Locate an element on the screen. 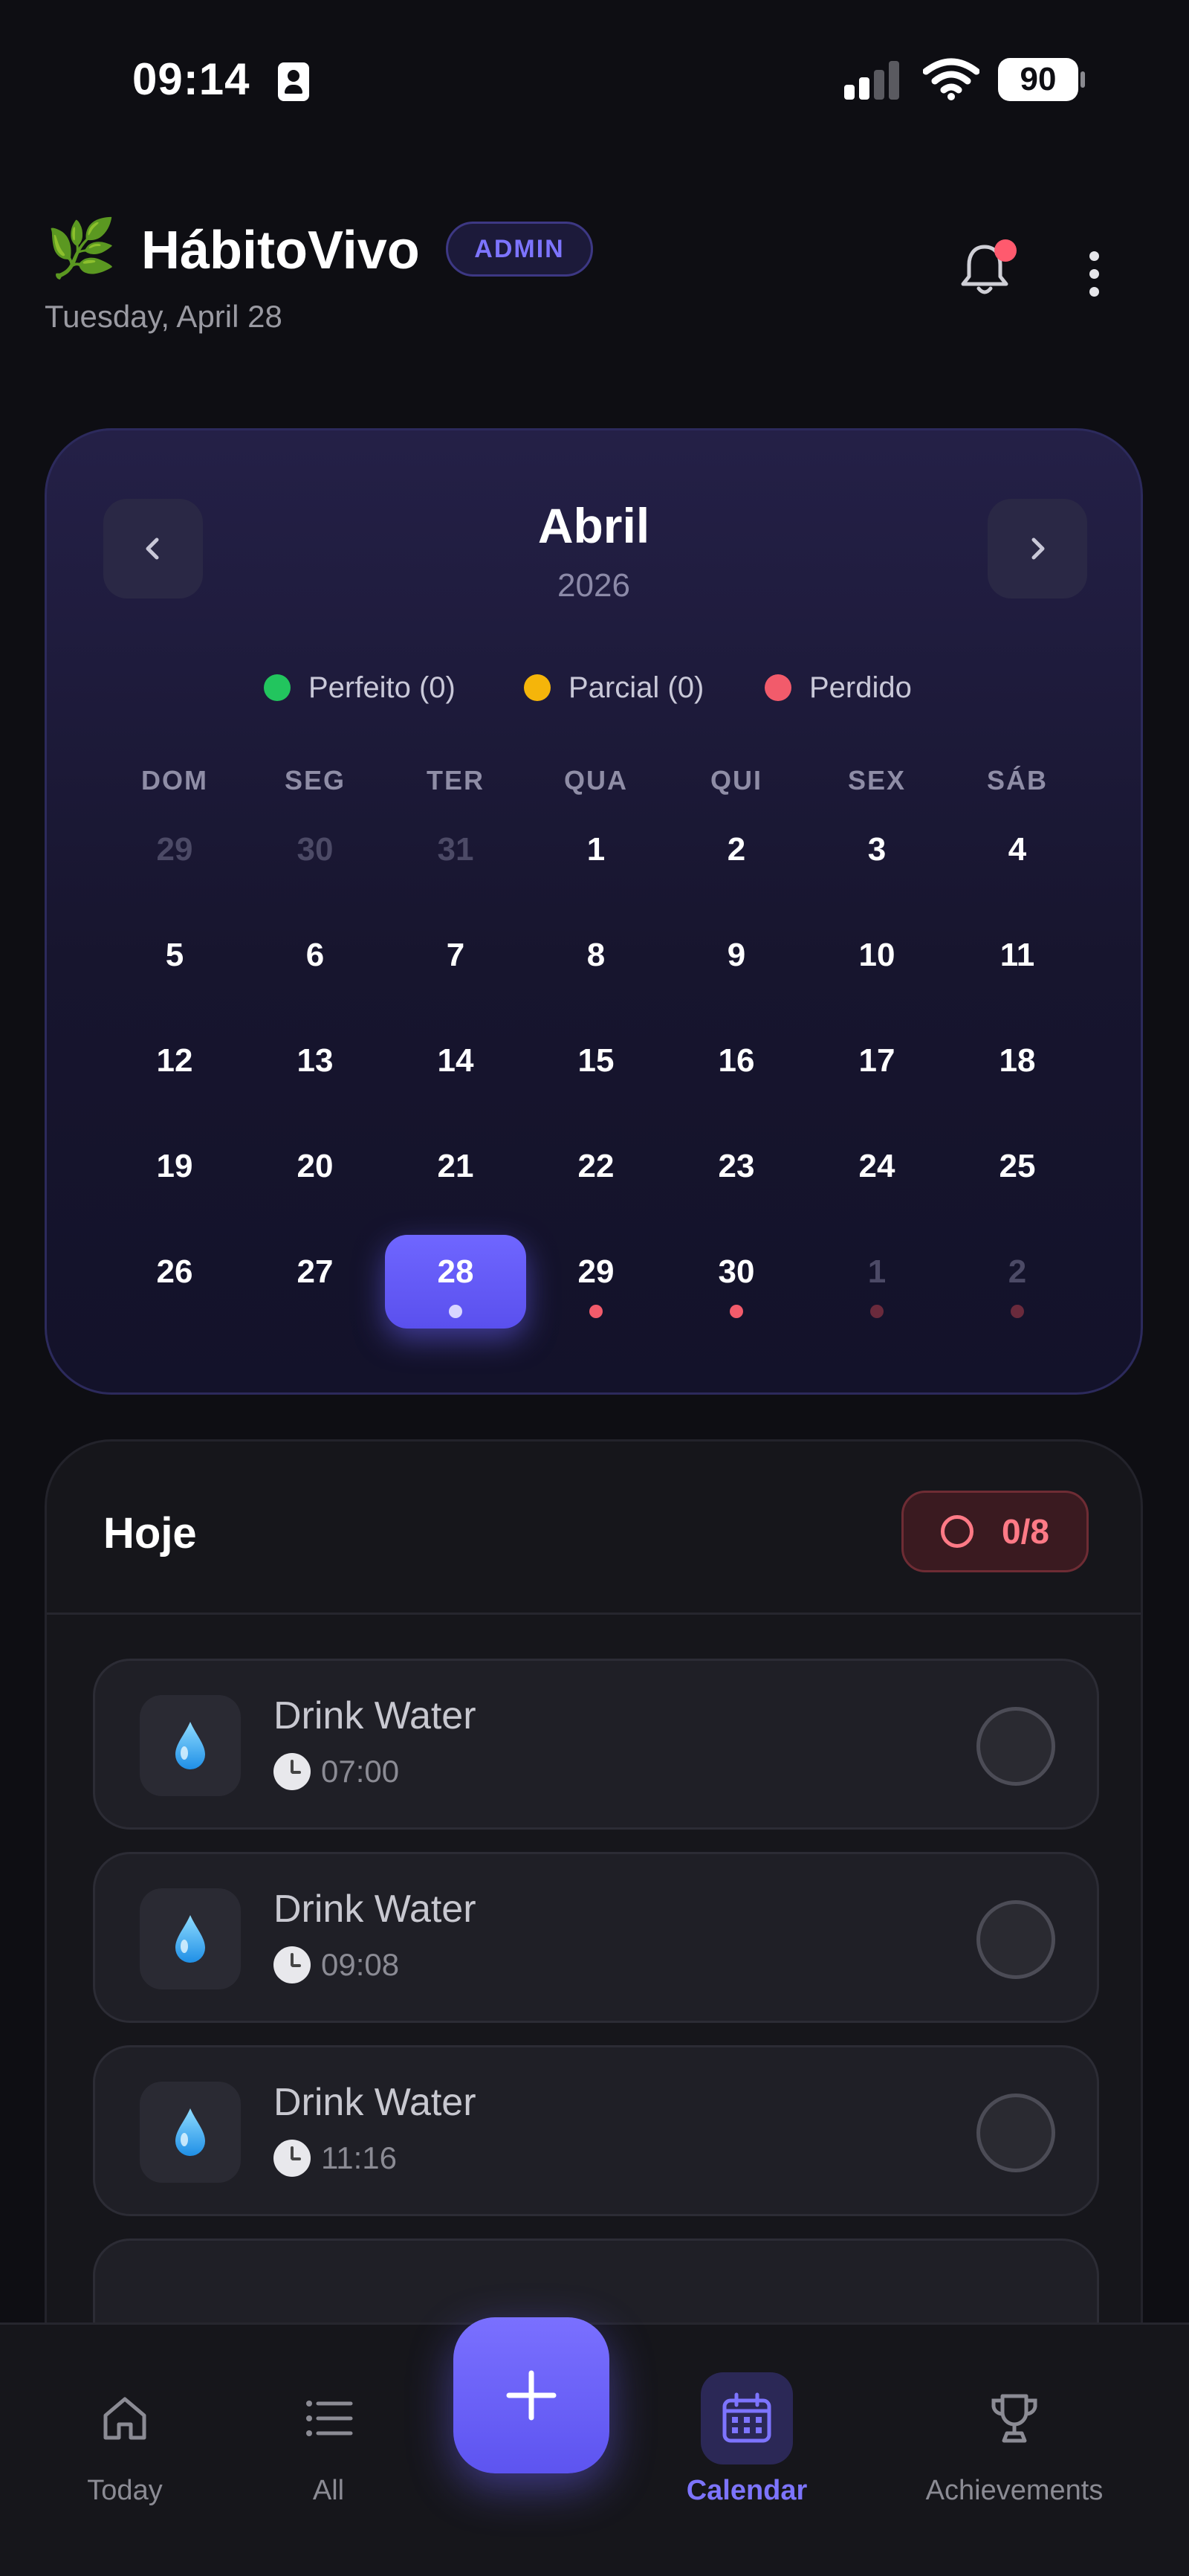 This screenshot has width=1189, height=2576. calendar-day: 21 is located at coordinates (456, 1176).